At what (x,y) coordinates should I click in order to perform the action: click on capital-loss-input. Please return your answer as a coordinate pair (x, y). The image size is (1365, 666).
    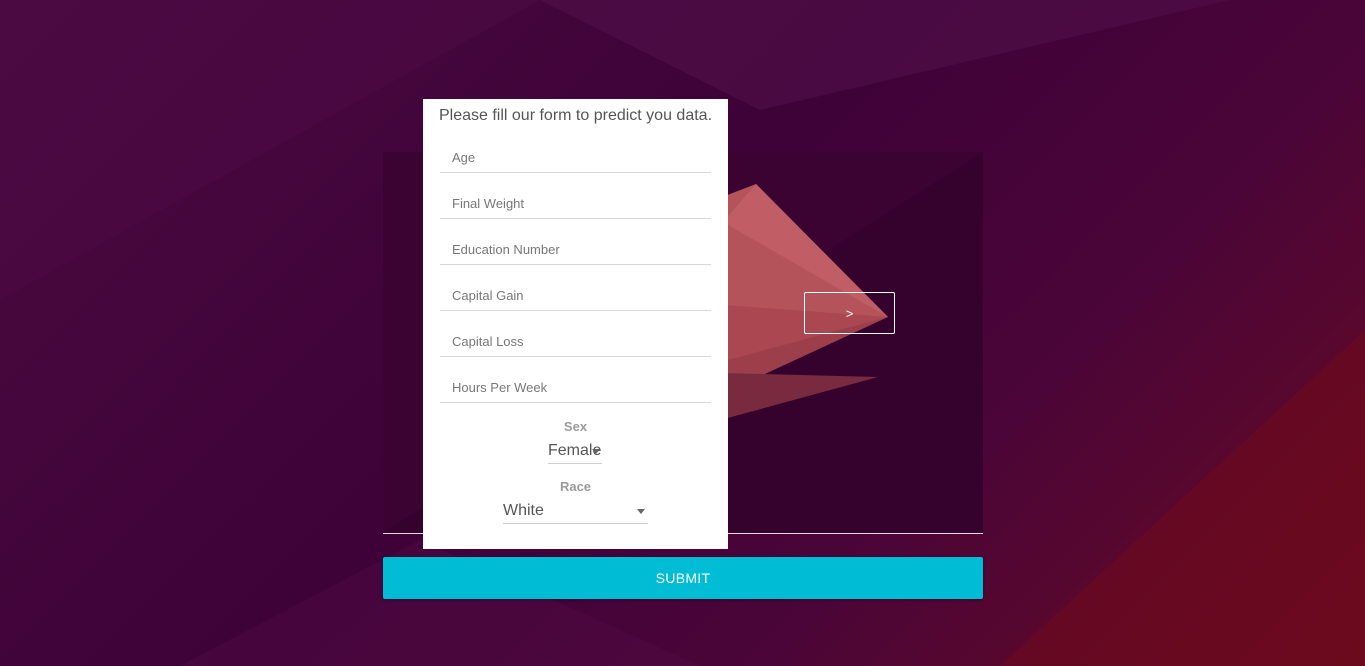
    Looking at the image, I should click on (575, 342).